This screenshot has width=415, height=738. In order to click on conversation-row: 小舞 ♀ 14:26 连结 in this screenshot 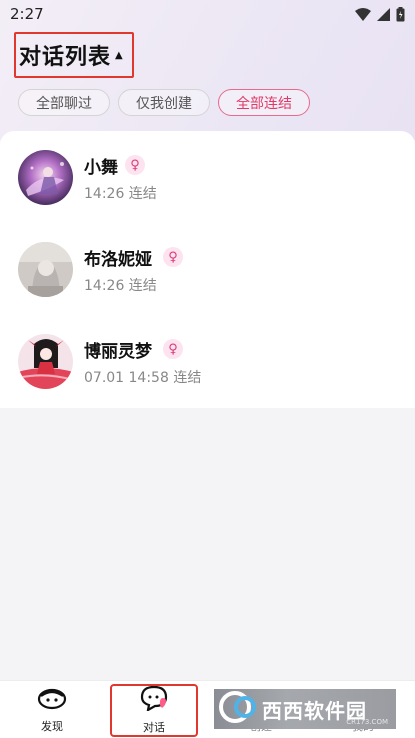, I will do `click(207, 177)`.